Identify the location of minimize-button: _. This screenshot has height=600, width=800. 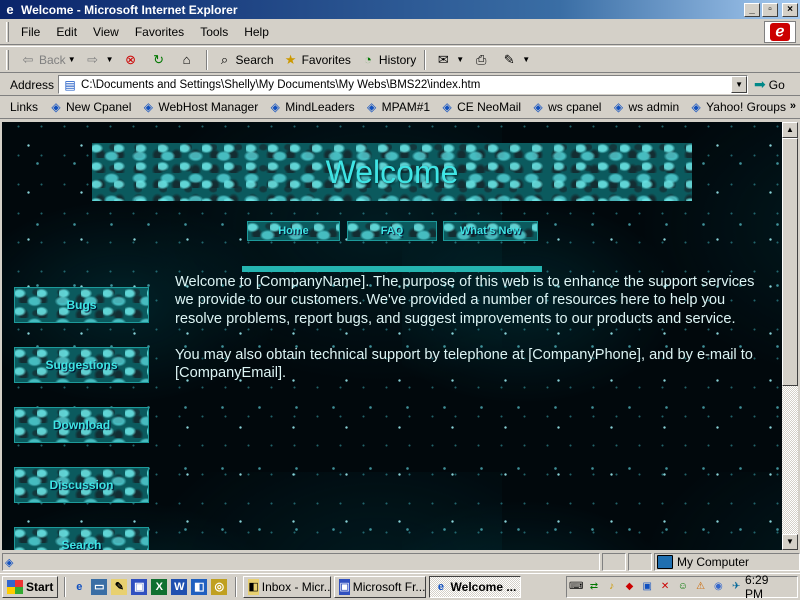
(752, 9).